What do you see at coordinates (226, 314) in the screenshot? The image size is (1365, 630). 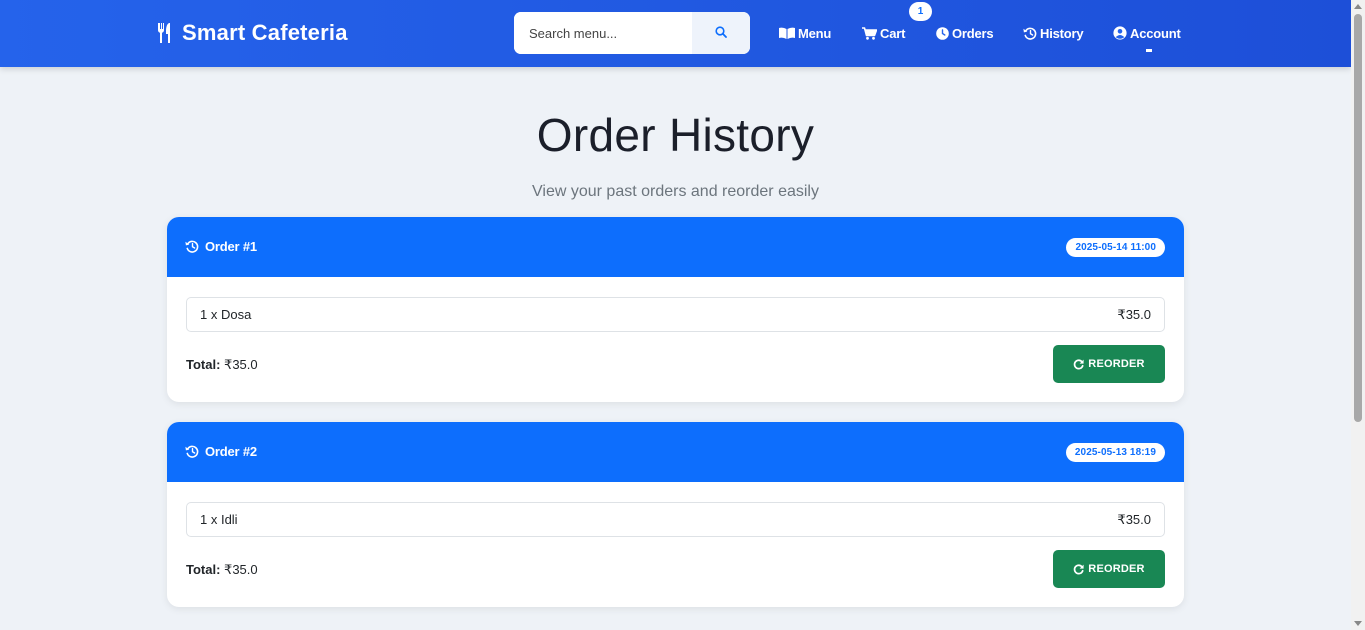 I see `order-item-name: 1 x Dosa` at bounding box center [226, 314].